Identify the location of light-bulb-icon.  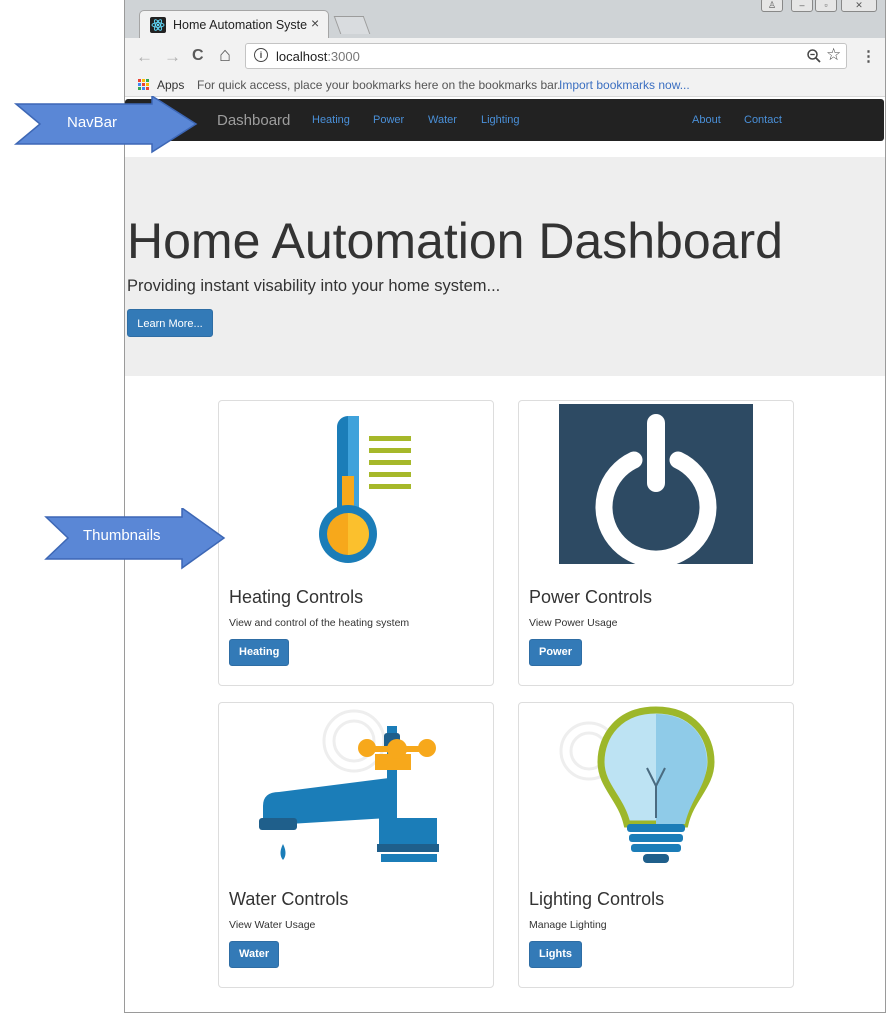
(637, 784).